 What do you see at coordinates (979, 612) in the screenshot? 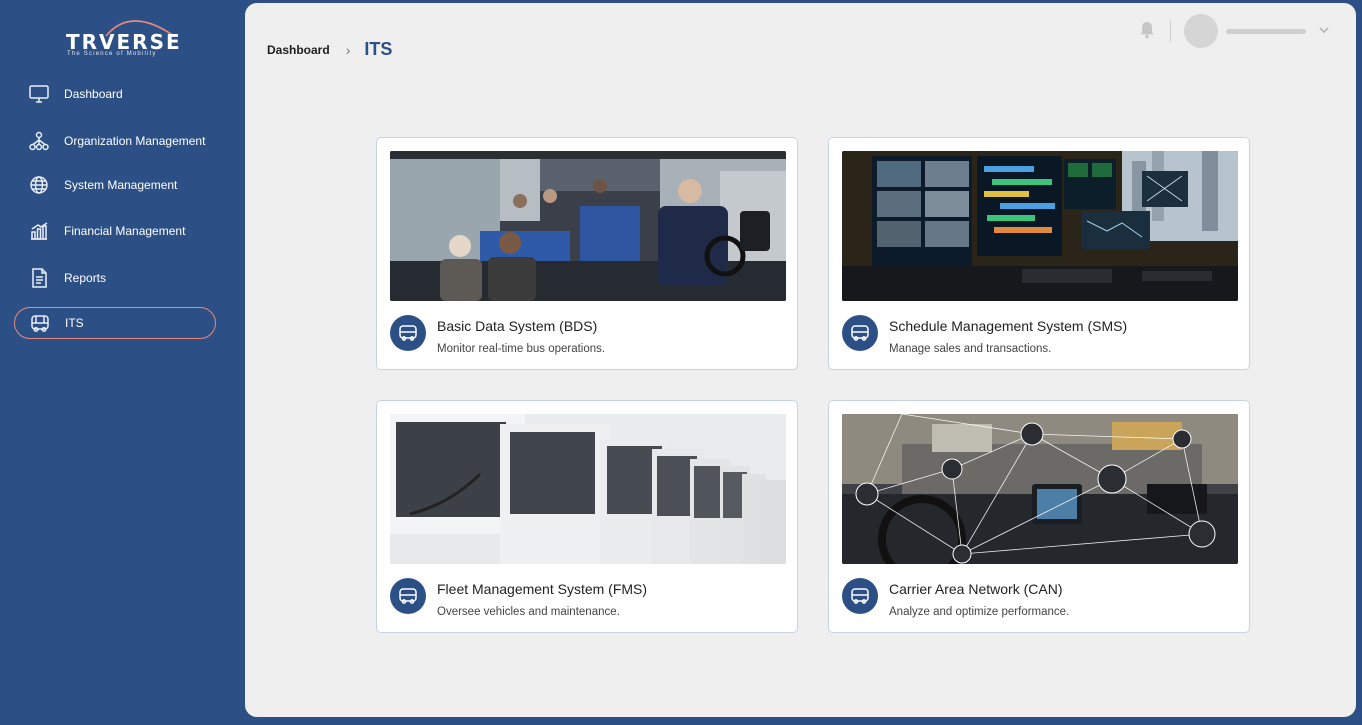
I see `card-description: Analyze and optimize performance.` at bounding box center [979, 612].